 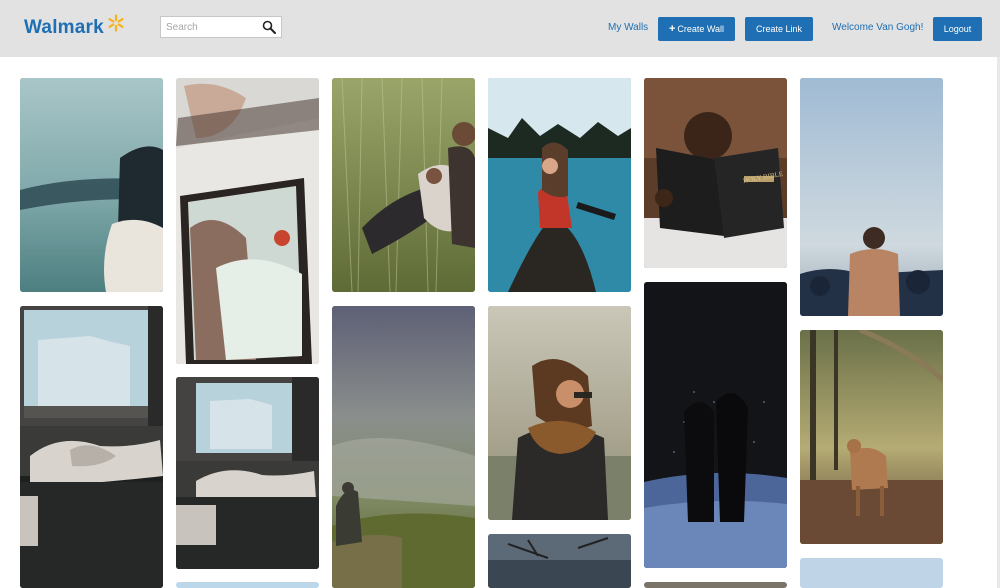 What do you see at coordinates (871, 573) in the screenshot?
I see `photo-sky-blue-partial` at bounding box center [871, 573].